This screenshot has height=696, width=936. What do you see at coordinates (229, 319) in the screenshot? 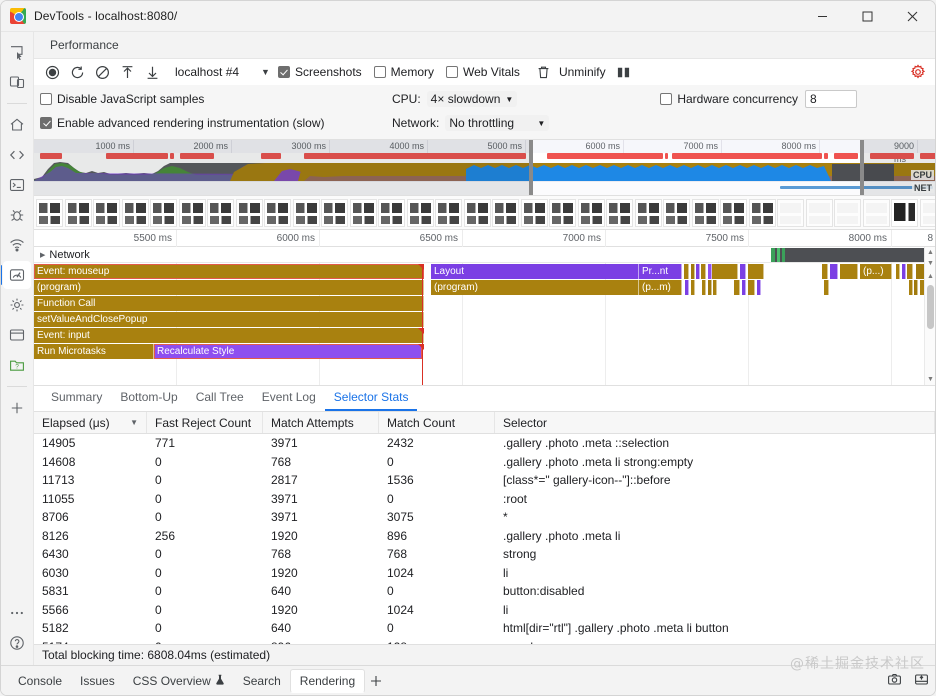
I see `flame-bar: setValueAndClosePopup` at bounding box center [229, 319].